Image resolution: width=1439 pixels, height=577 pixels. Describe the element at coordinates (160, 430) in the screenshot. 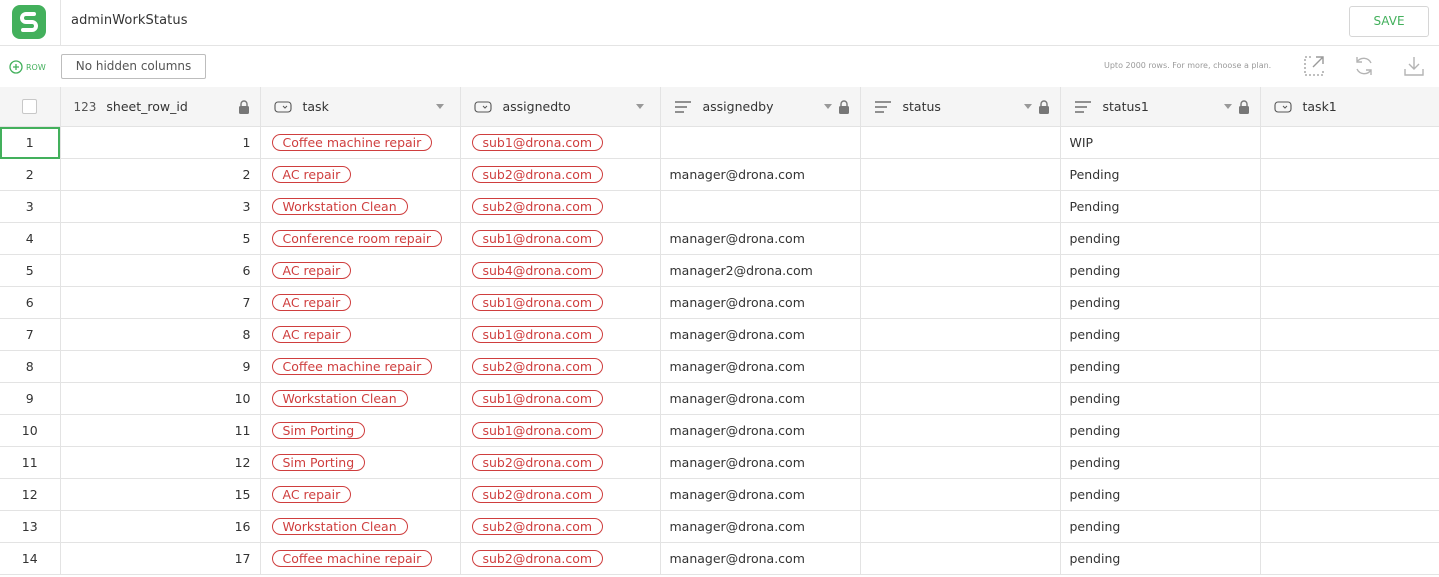

I see `cell-sheet-row-id: 11` at that location.